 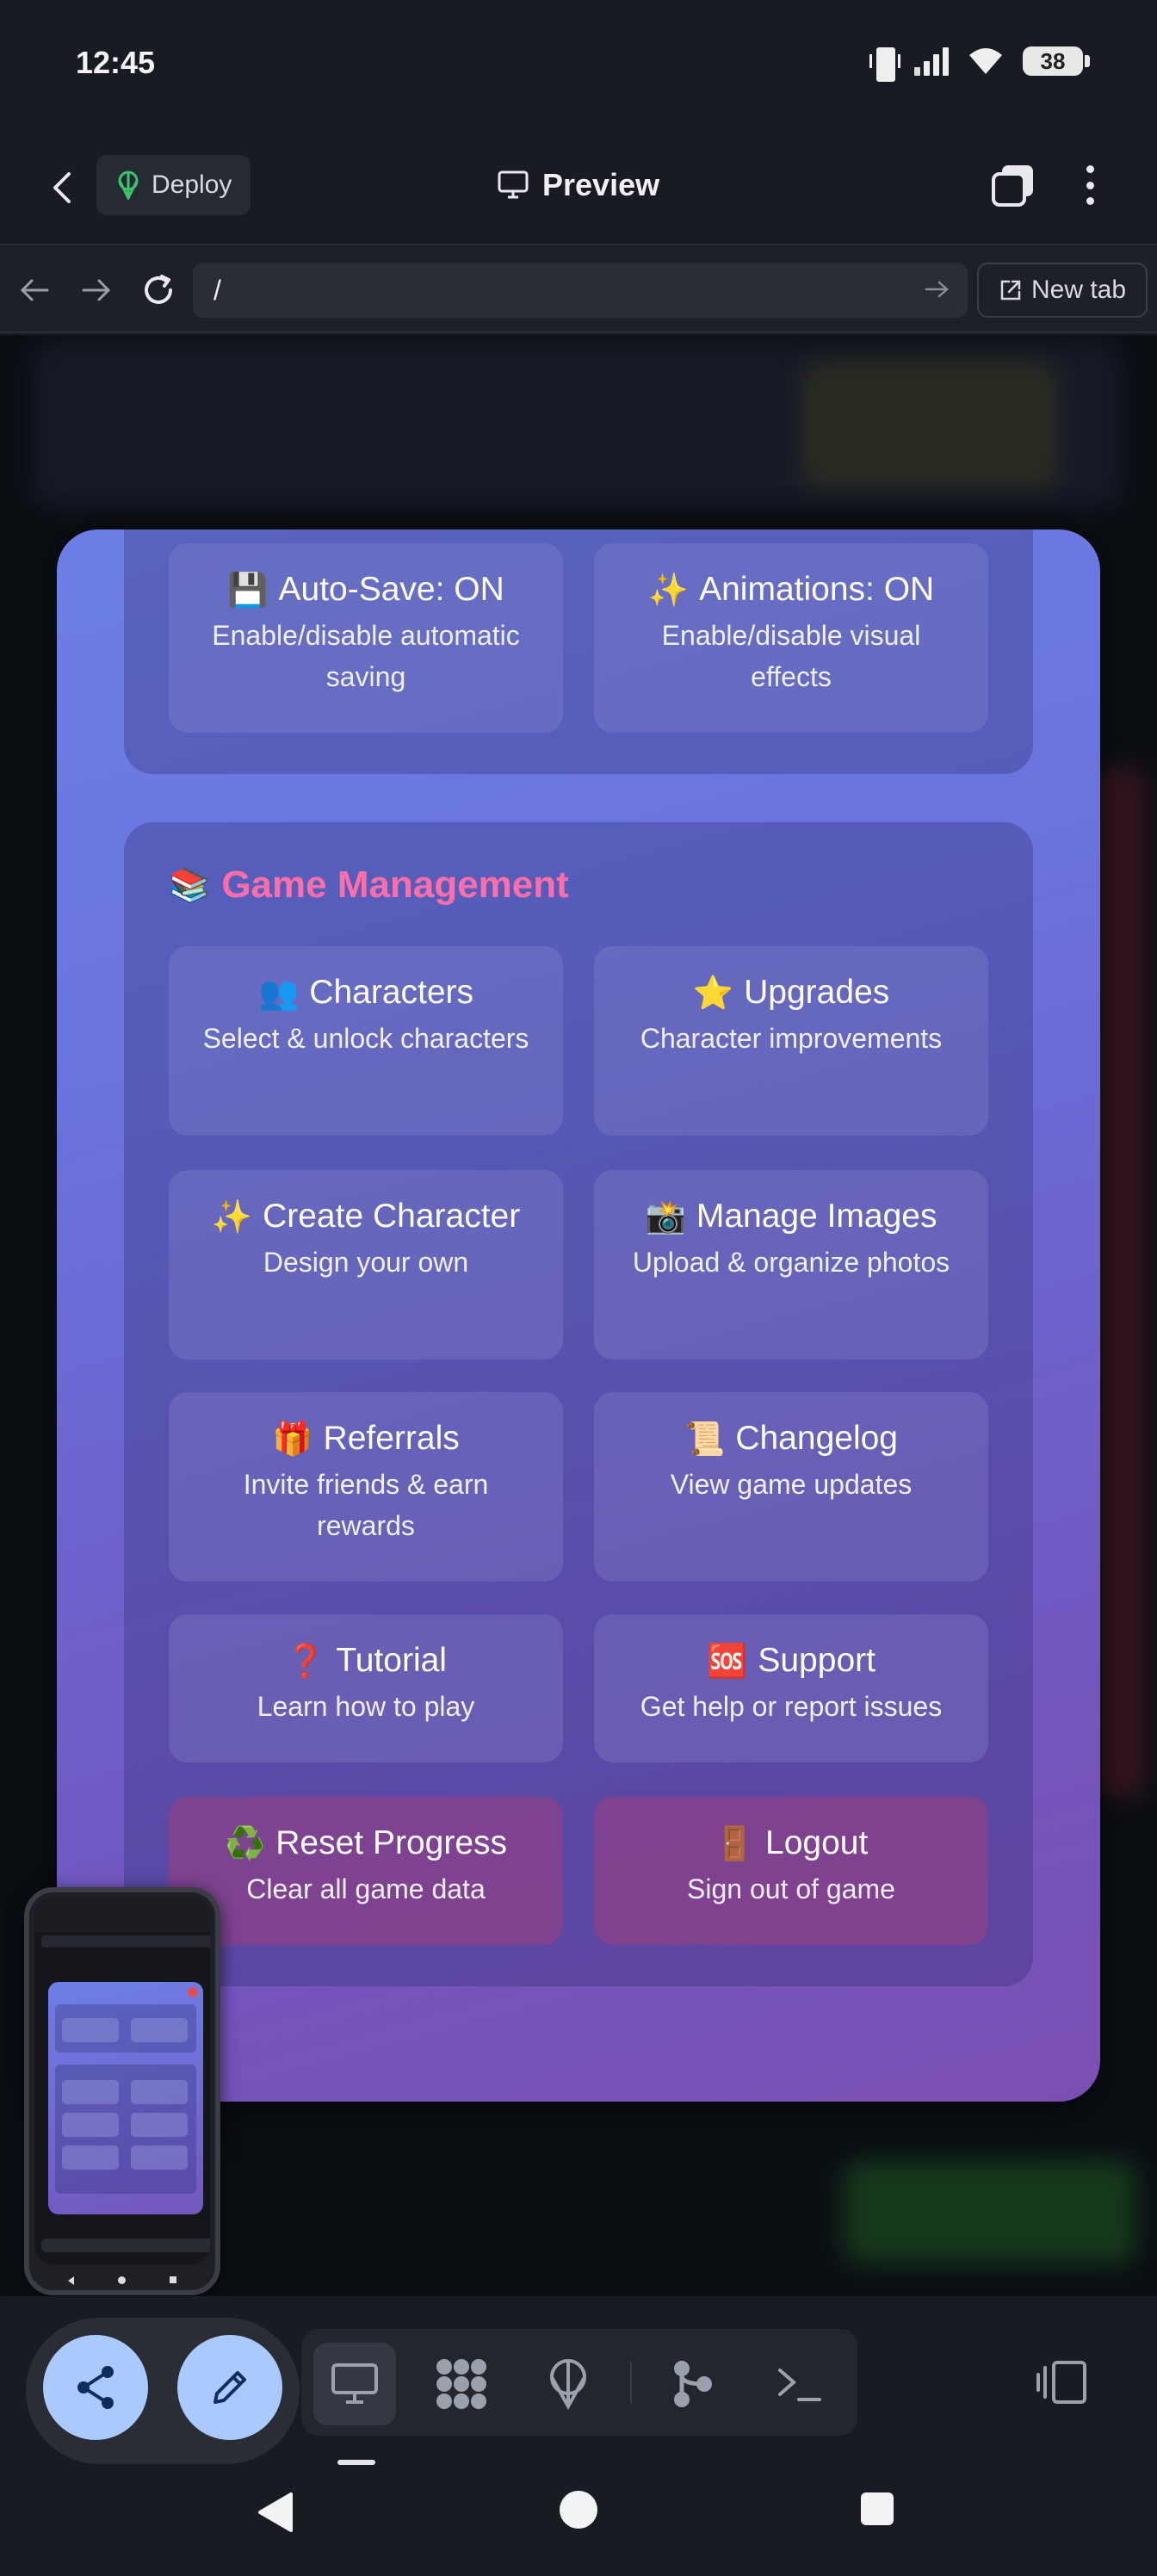 What do you see at coordinates (735, 1843) in the screenshot?
I see `door-icon: 🚪` at bounding box center [735, 1843].